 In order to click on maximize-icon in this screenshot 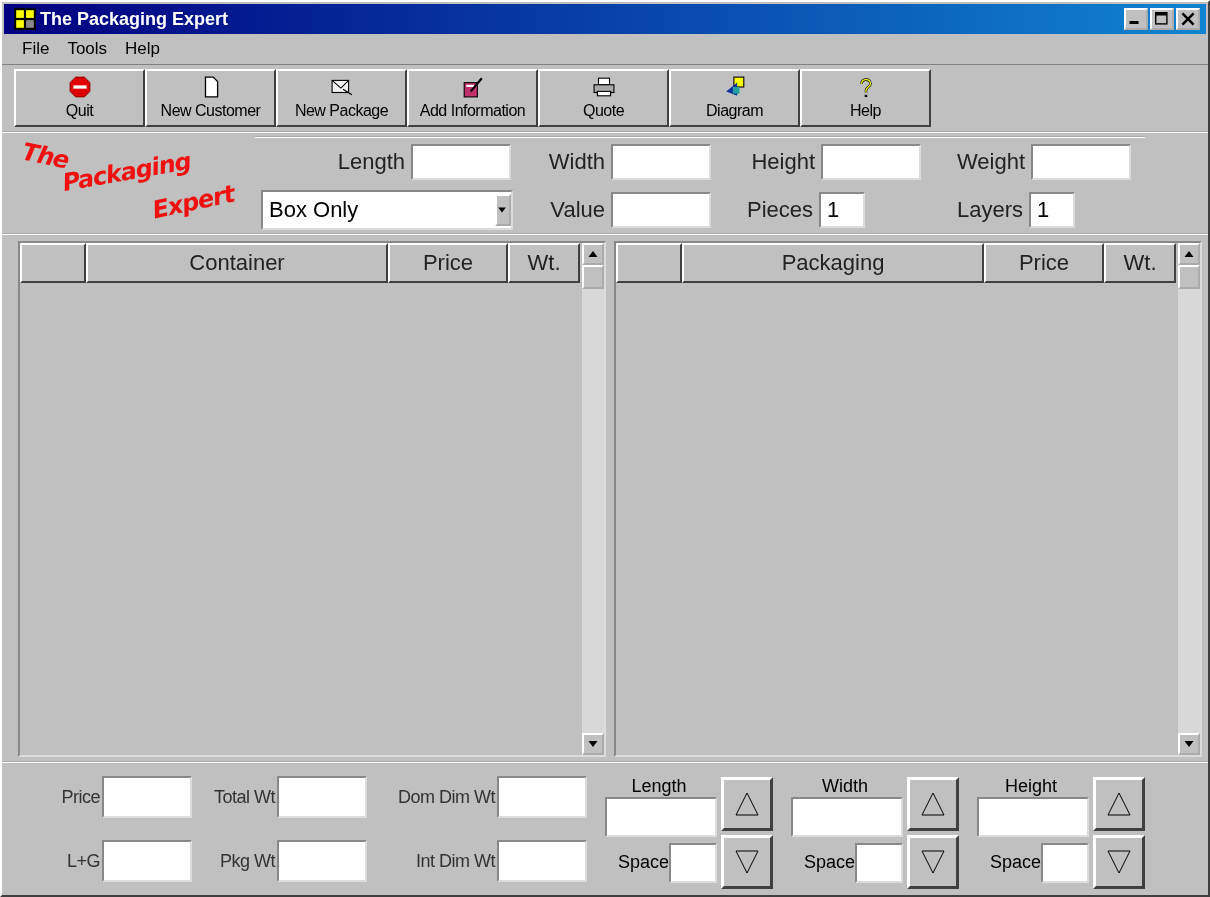, I will do `click(1162, 19)`.